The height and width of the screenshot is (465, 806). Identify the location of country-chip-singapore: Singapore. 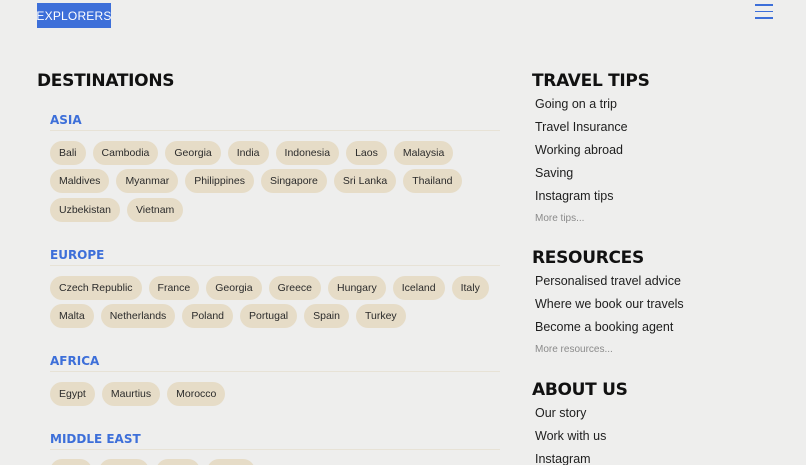
(294, 181).